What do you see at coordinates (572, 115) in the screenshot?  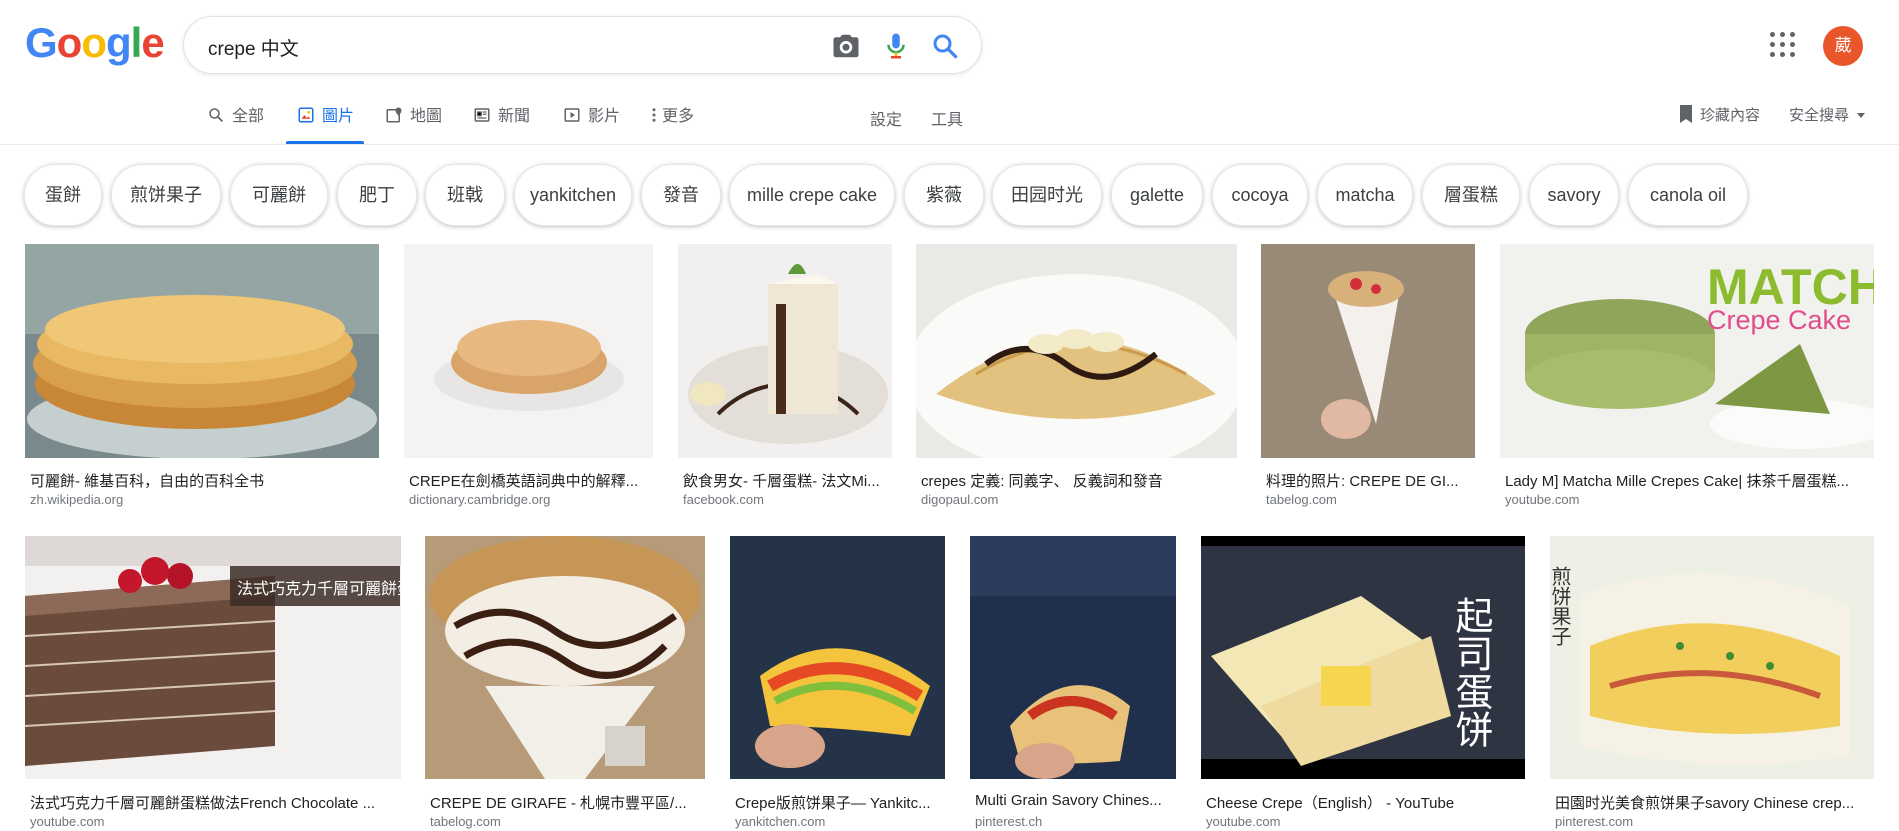 I see `video-icon` at bounding box center [572, 115].